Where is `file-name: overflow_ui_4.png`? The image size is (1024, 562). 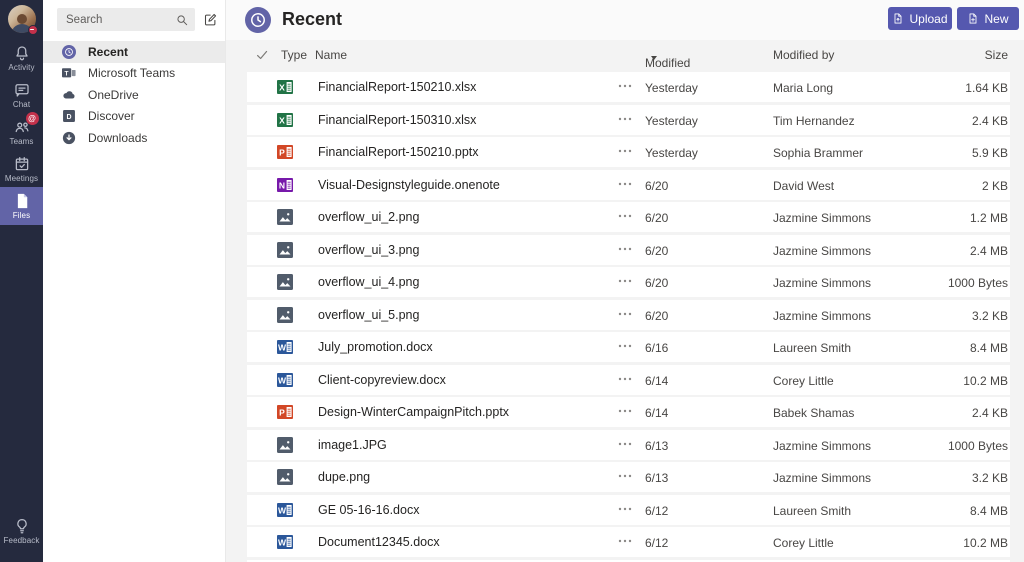 file-name: overflow_ui_4.png is located at coordinates (369, 282).